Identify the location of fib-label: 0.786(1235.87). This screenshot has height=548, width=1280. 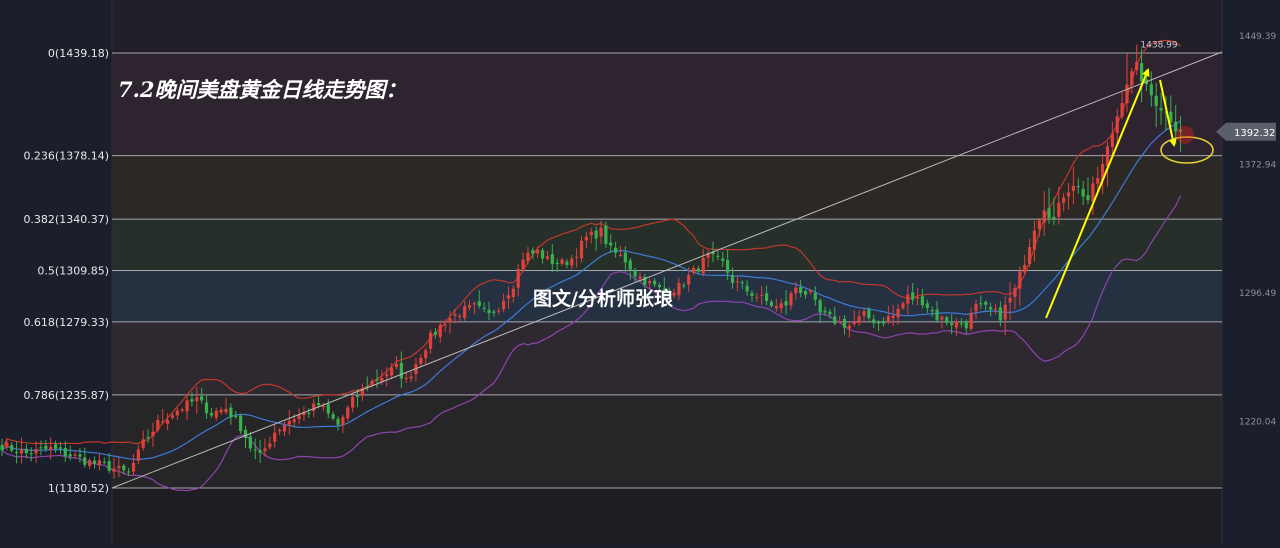
(66, 395).